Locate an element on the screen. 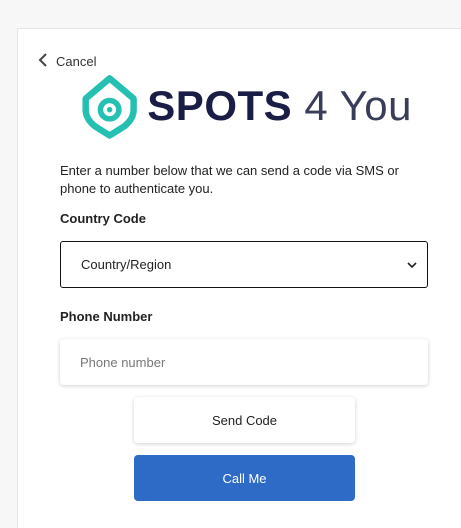  call-me-button: Call Me is located at coordinates (244, 478).